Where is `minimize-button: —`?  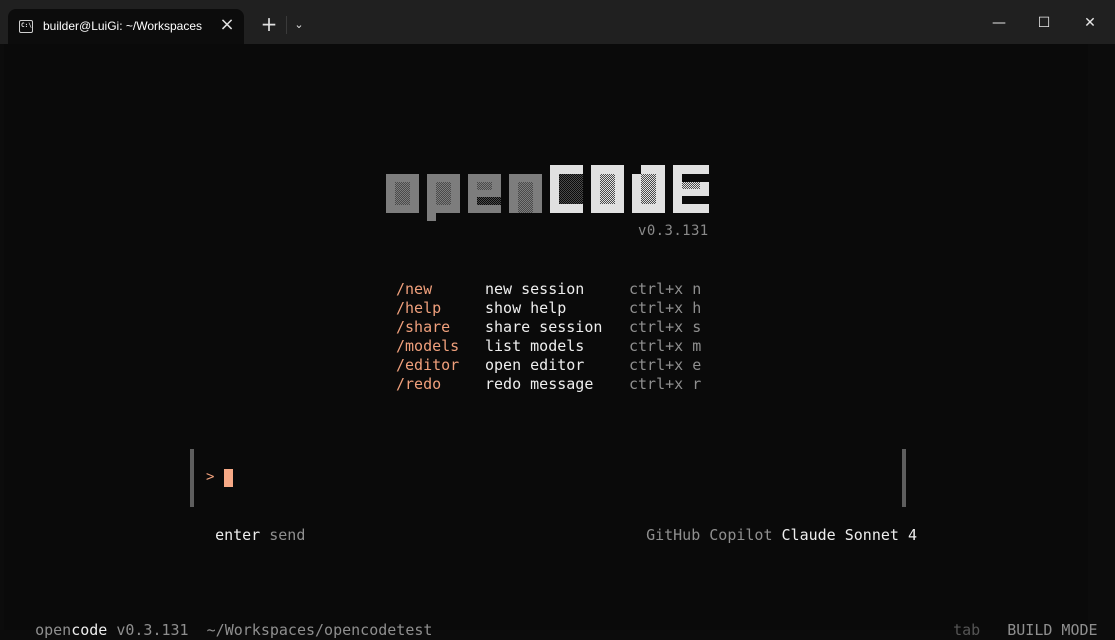 minimize-button: — is located at coordinates (999, 23).